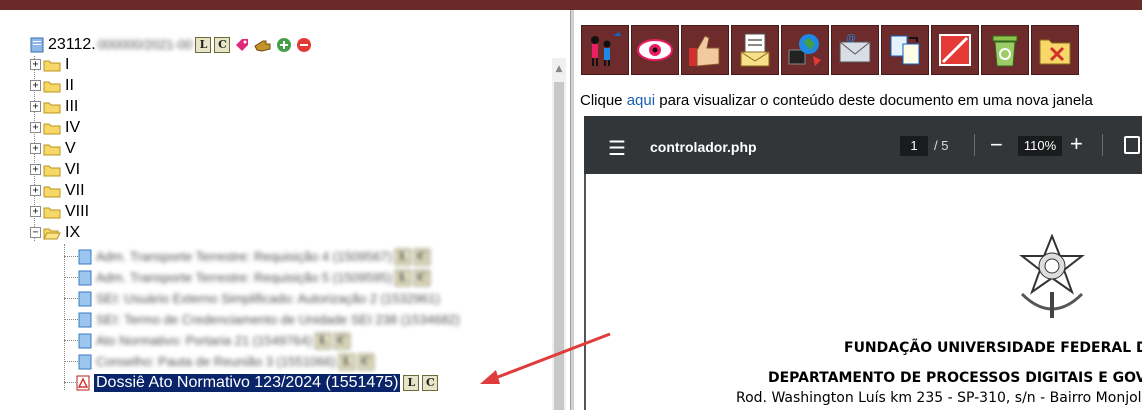  I want to click on sync-button, so click(805, 50).